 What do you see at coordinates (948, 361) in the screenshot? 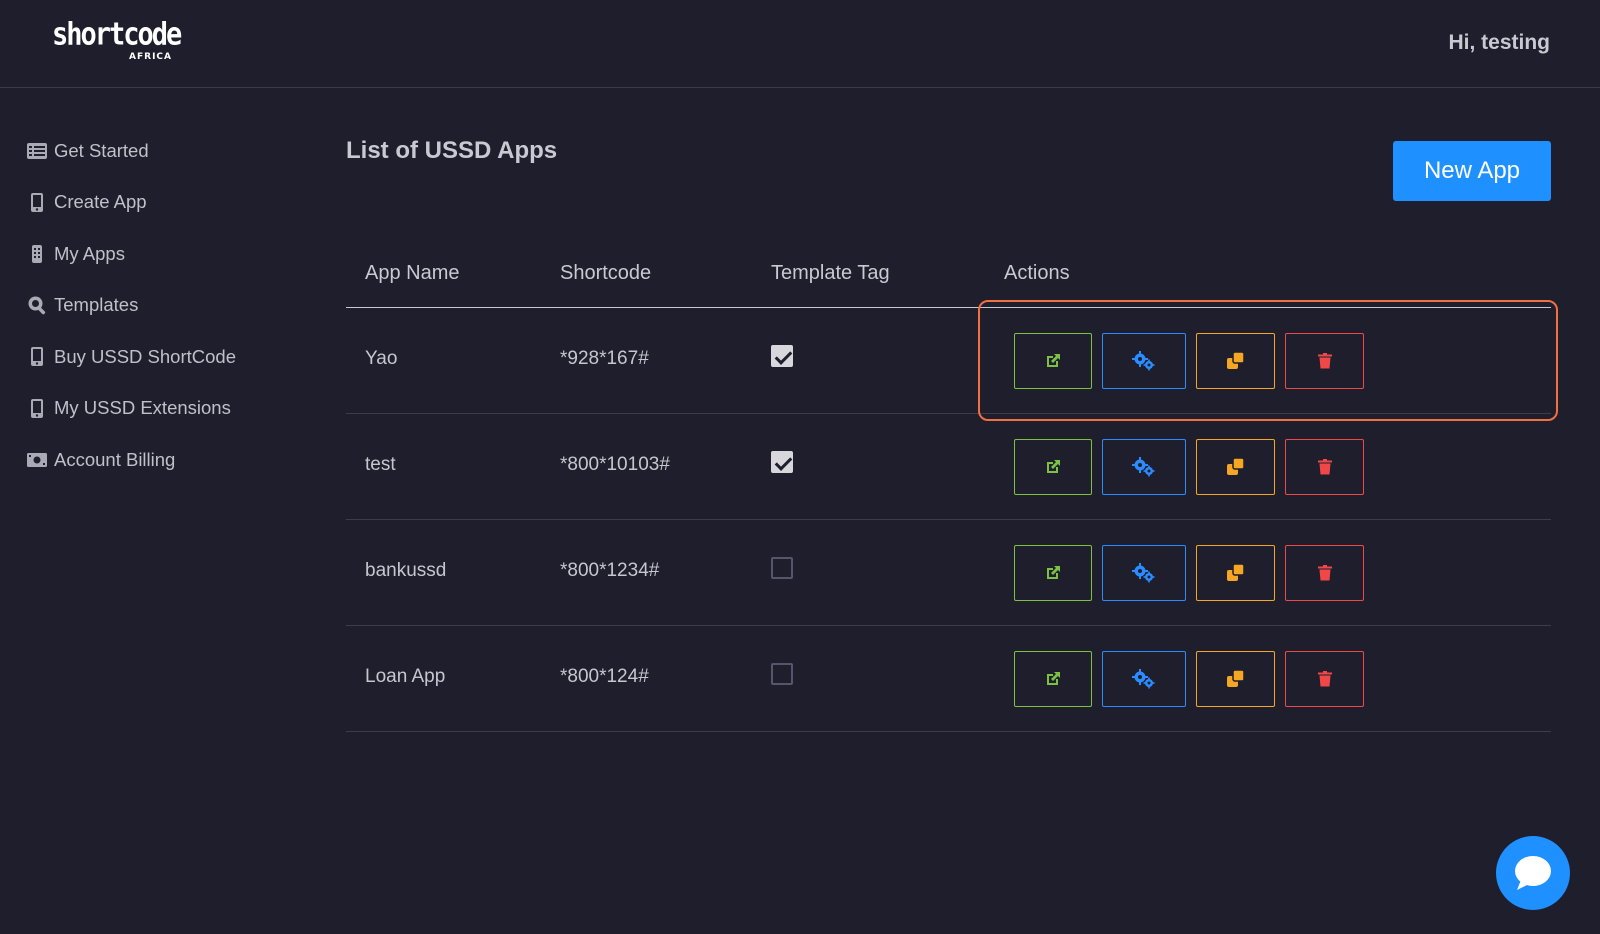
I see `table-row: Yao *928*167#` at bounding box center [948, 361].